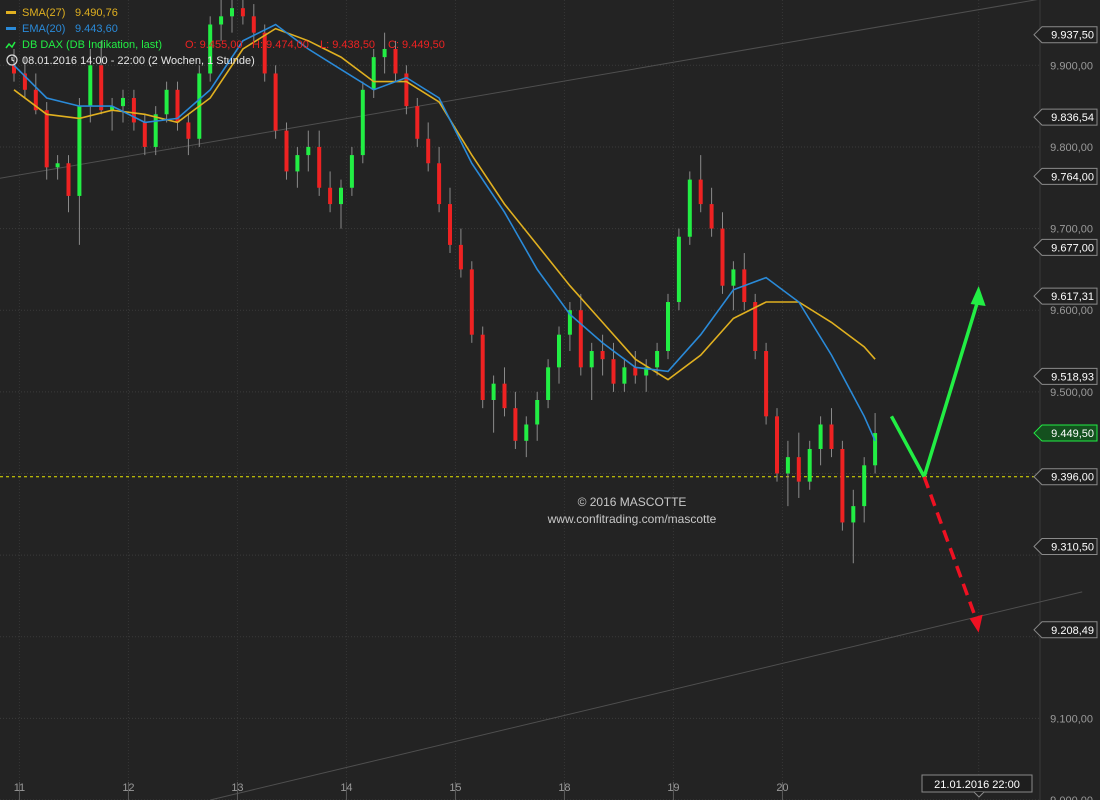  What do you see at coordinates (1072, 548) in the screenshot?
I see `price-tag-label: 9.310,50` at bounding box center [1072, 548].